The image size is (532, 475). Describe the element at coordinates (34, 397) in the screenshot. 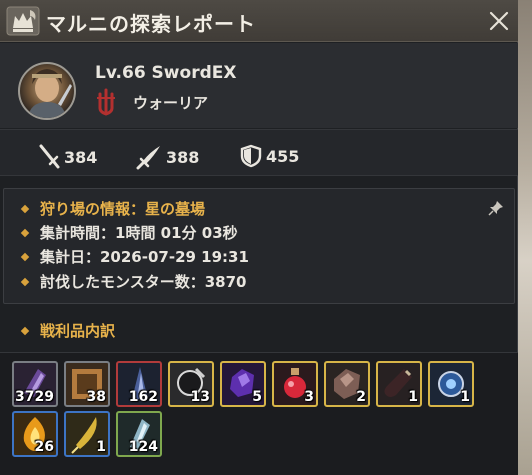

I see `item-count: 13729` at that location.